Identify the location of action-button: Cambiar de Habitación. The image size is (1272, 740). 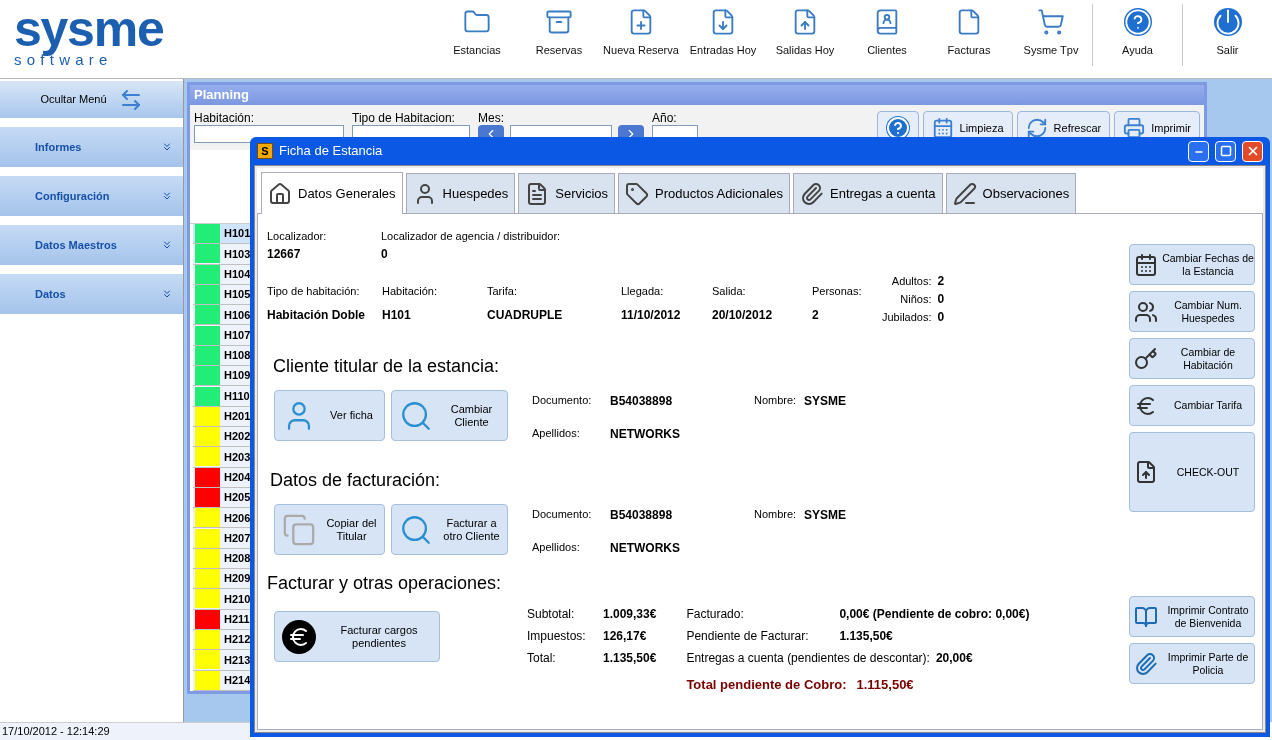
(1192, 358).